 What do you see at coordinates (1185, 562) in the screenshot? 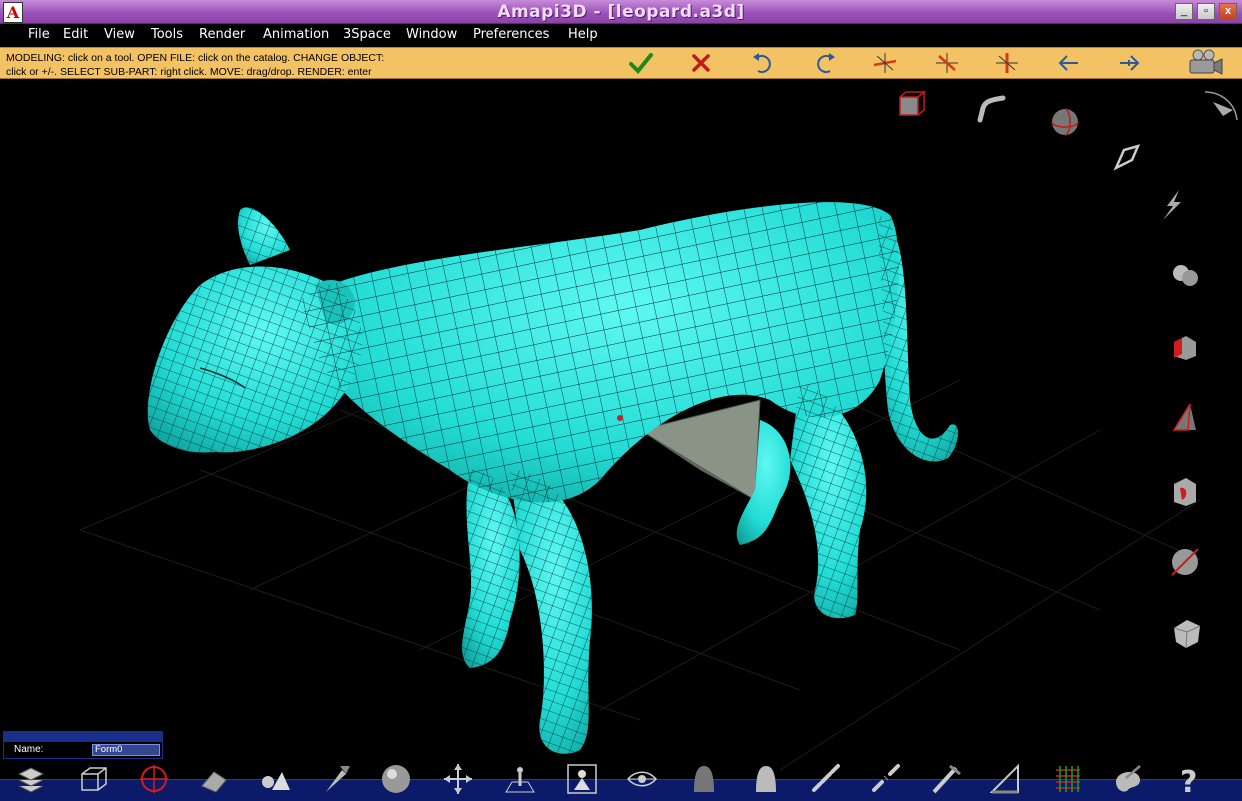
I see `cut-sphere-tool-icon` at bounding box center [1185, 562].